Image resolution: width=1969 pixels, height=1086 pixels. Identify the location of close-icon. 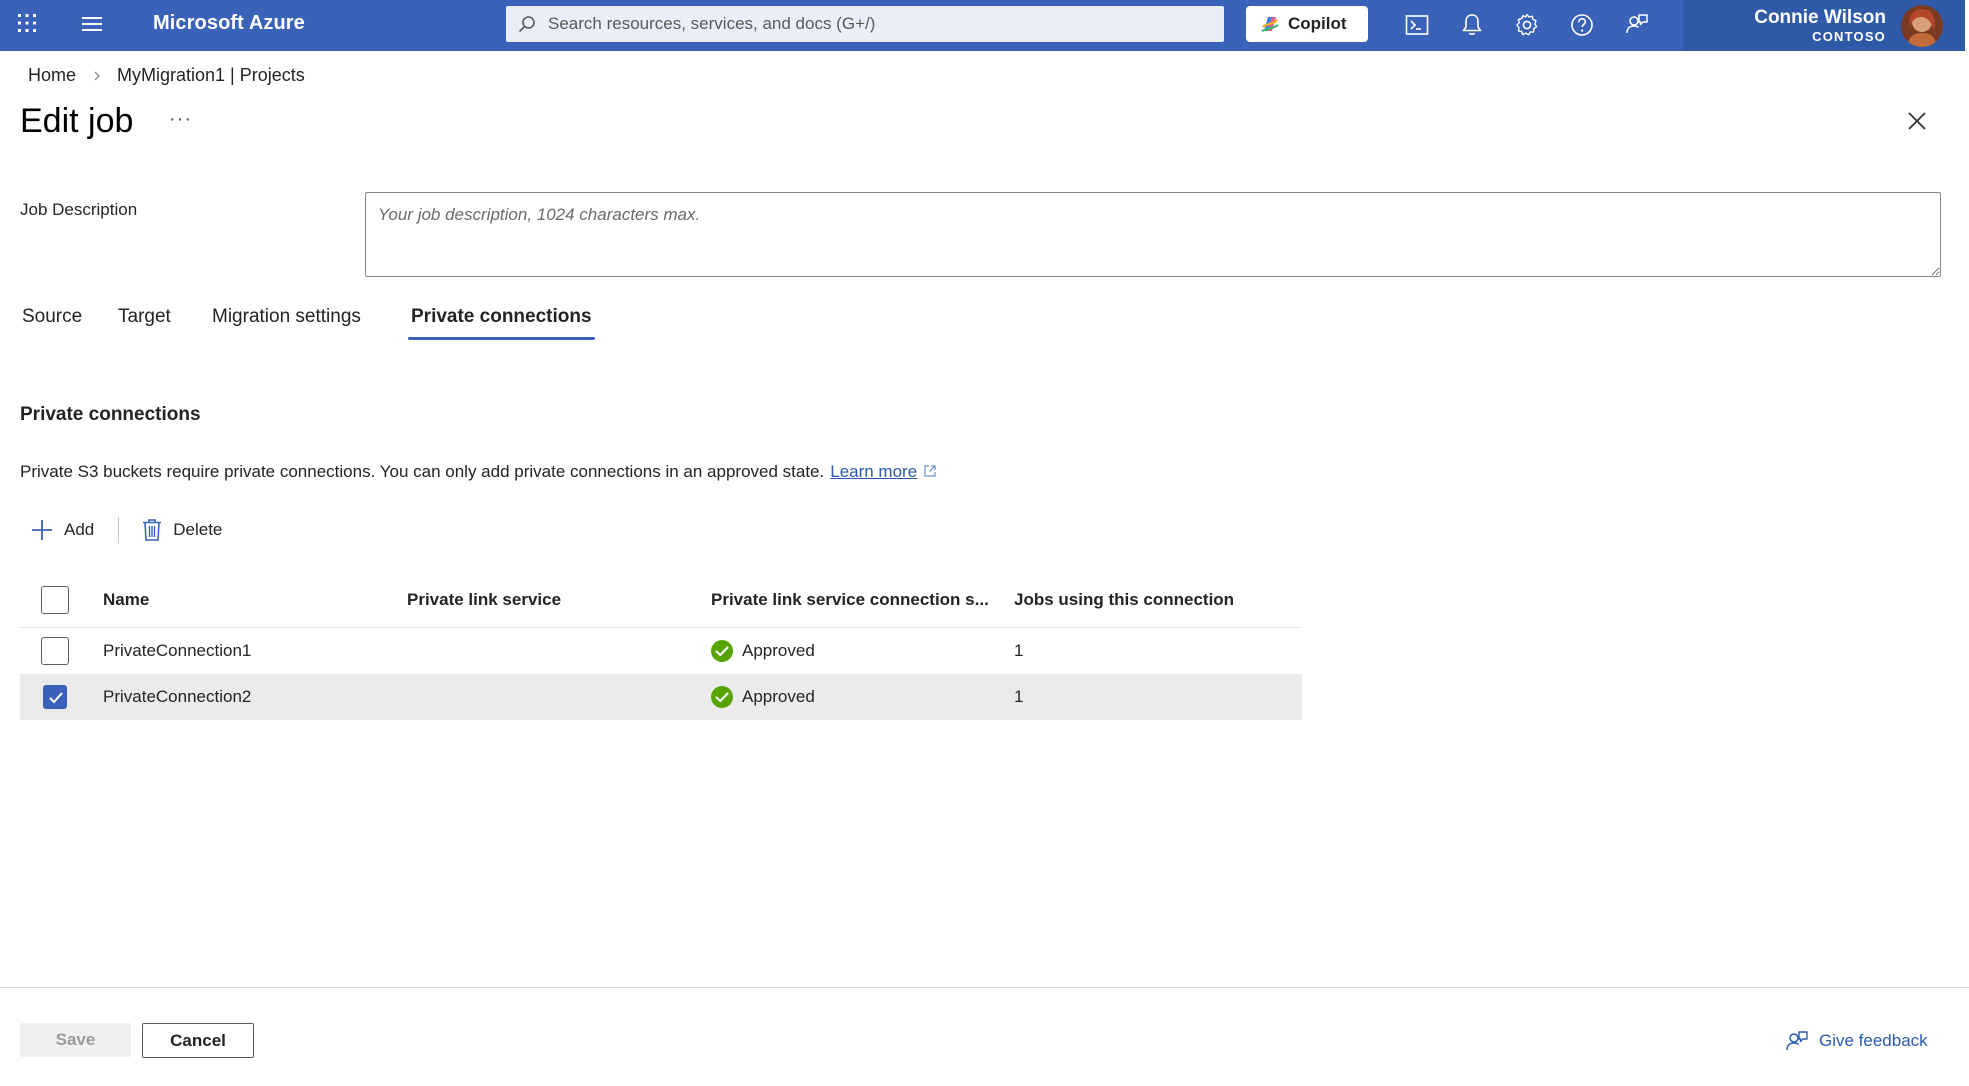
(1917, 121).